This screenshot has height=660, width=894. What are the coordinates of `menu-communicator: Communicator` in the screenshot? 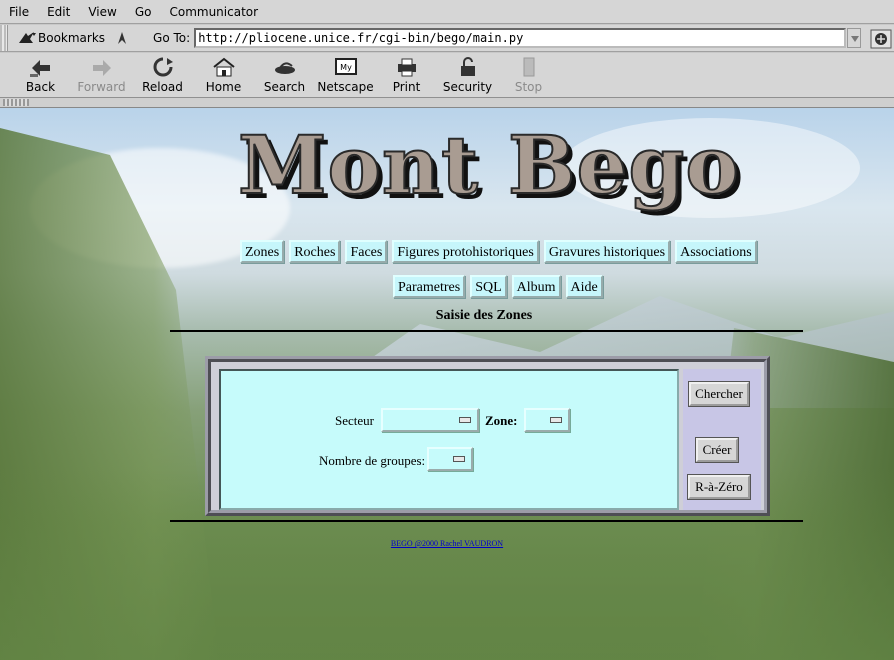 It's located at (213, 12).